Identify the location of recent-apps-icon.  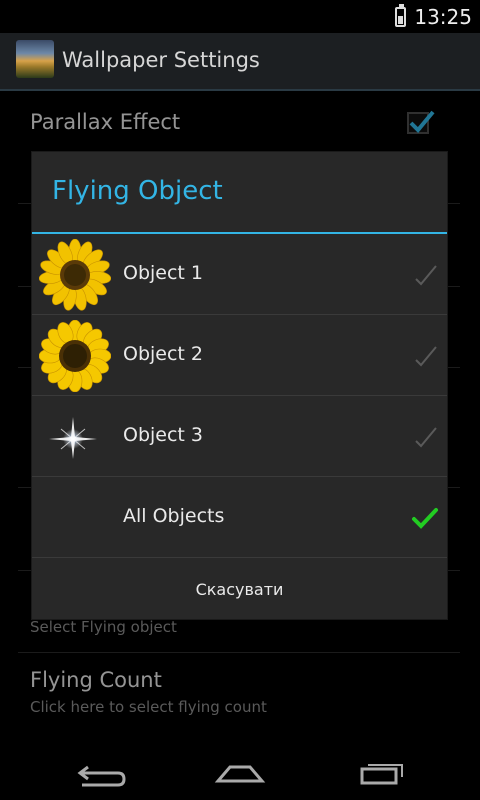
(380, 775).